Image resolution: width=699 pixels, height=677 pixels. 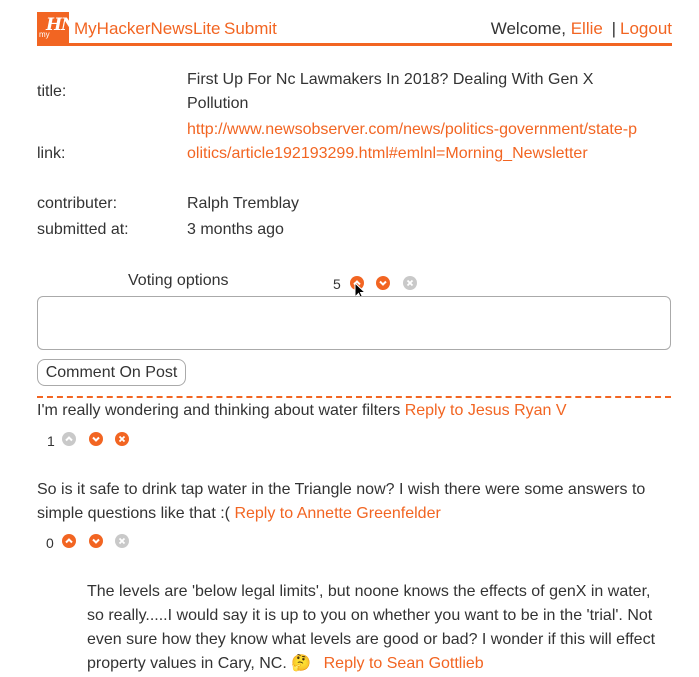 I want to click on submitted-value: 3 months ago, so click(x=235, y=229).